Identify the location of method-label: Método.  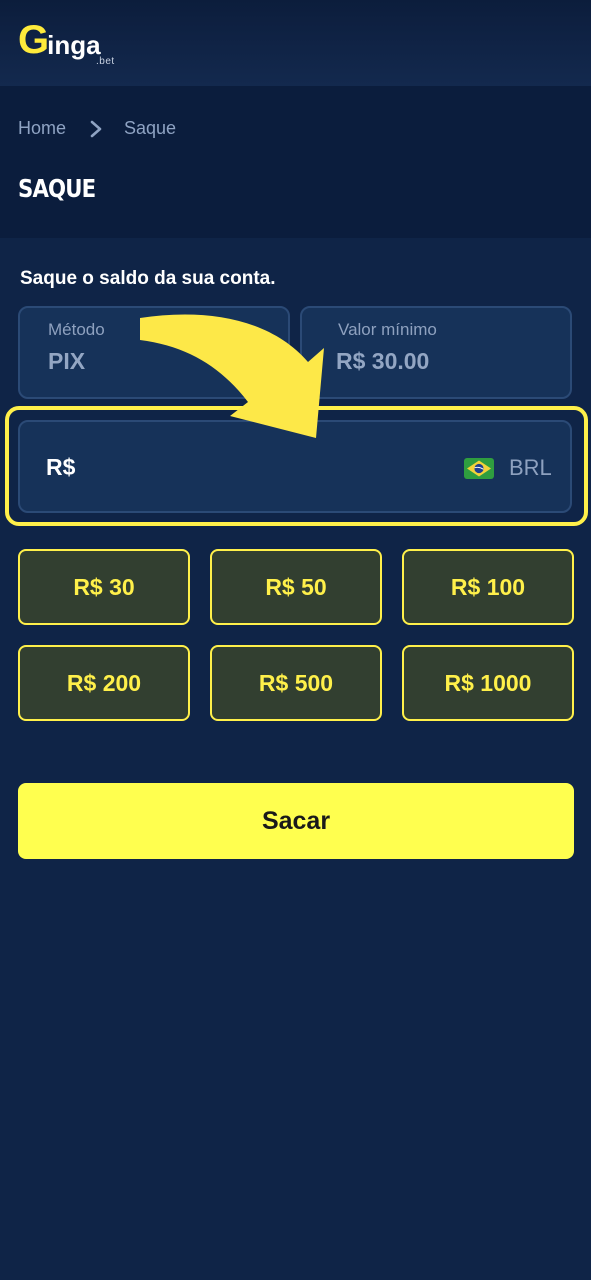
(76, 329).